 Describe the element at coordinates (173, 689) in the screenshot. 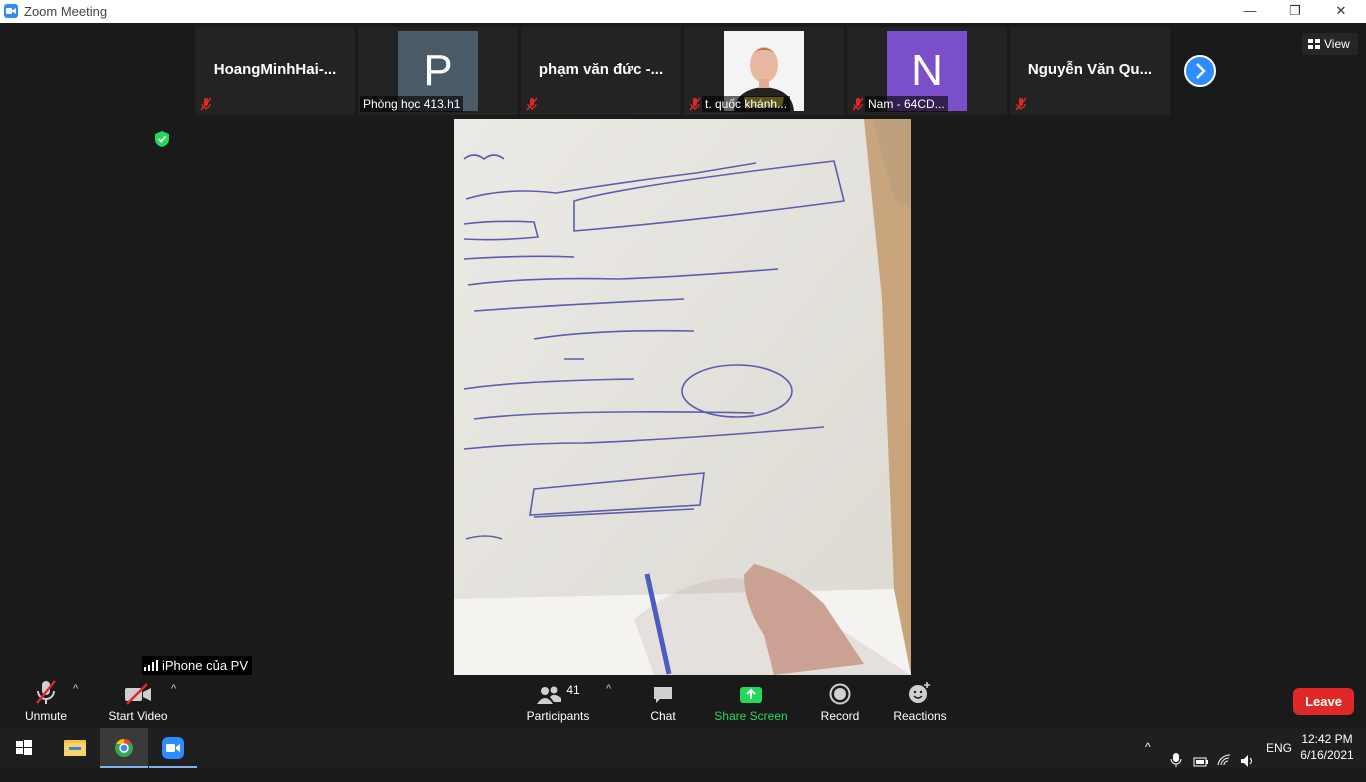

I see `video-options-caret-icon: ^` at that location.